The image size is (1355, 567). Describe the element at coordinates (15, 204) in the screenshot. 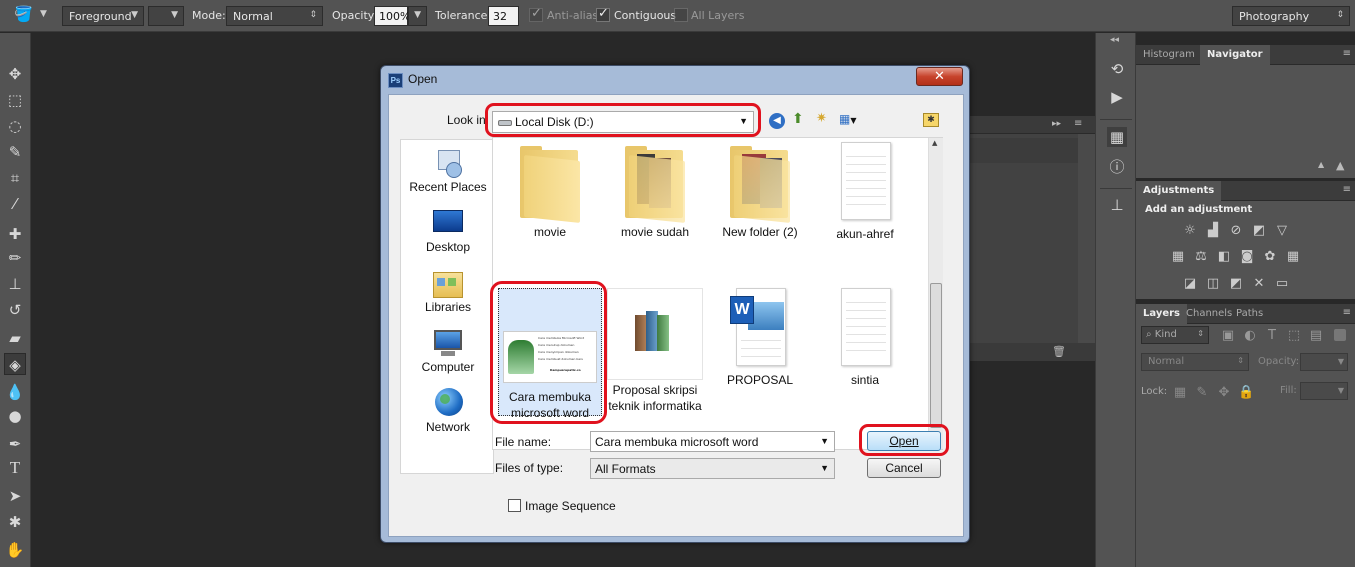

I see `eyedropper-tool-icon: ⁄` at that location.